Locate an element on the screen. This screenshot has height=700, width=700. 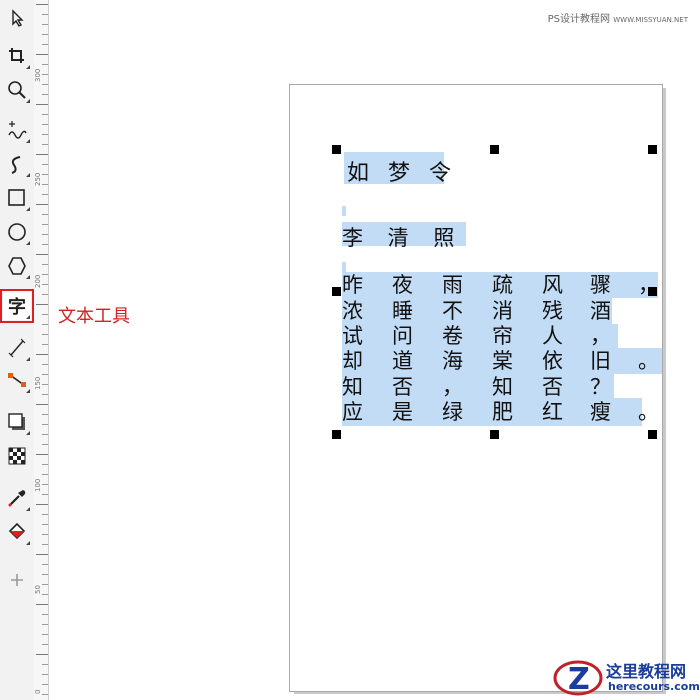
watermark-url: WWW.MISSYUAN.NET is located at coordinates (650, 20).